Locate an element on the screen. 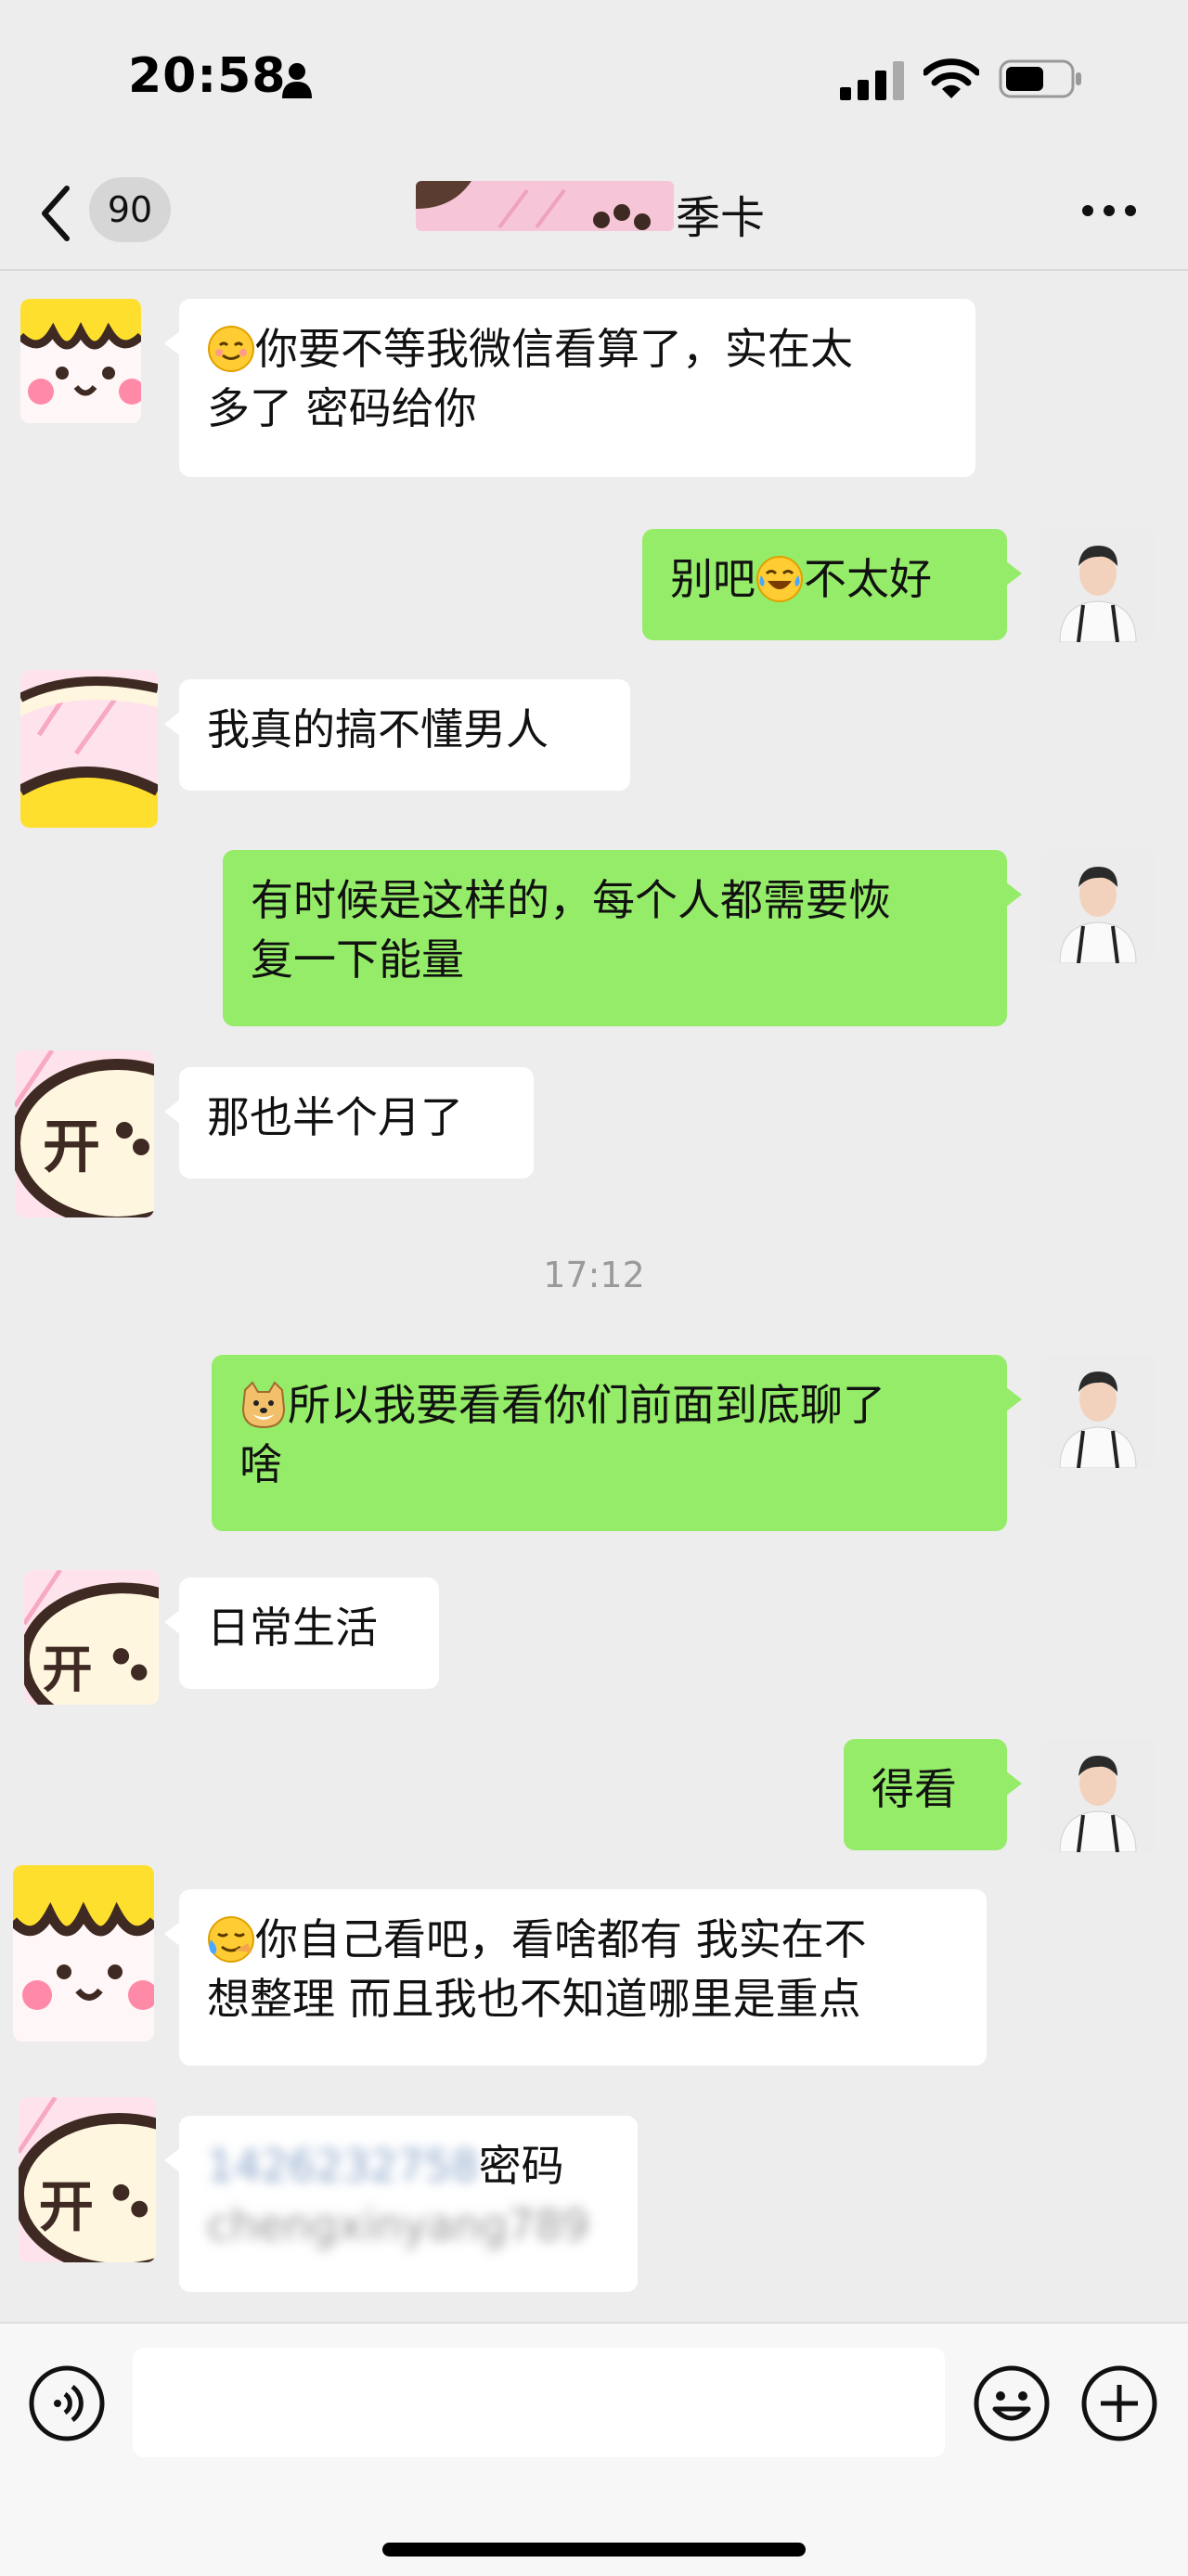  message-text: 我真的搞不懂男人 is located at coordinates (378, 729).